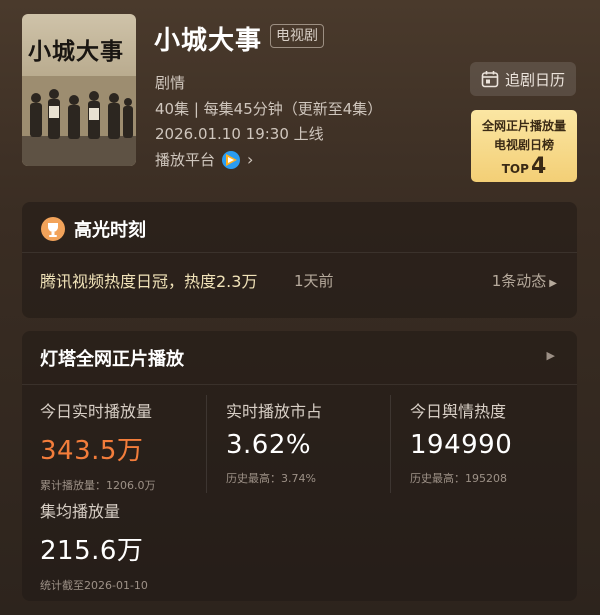 This screenshot has height=615, width=600. I want to click on rank-card: 全网正片播放量 电视剧日榜 TOP 4, so click(524, 146).